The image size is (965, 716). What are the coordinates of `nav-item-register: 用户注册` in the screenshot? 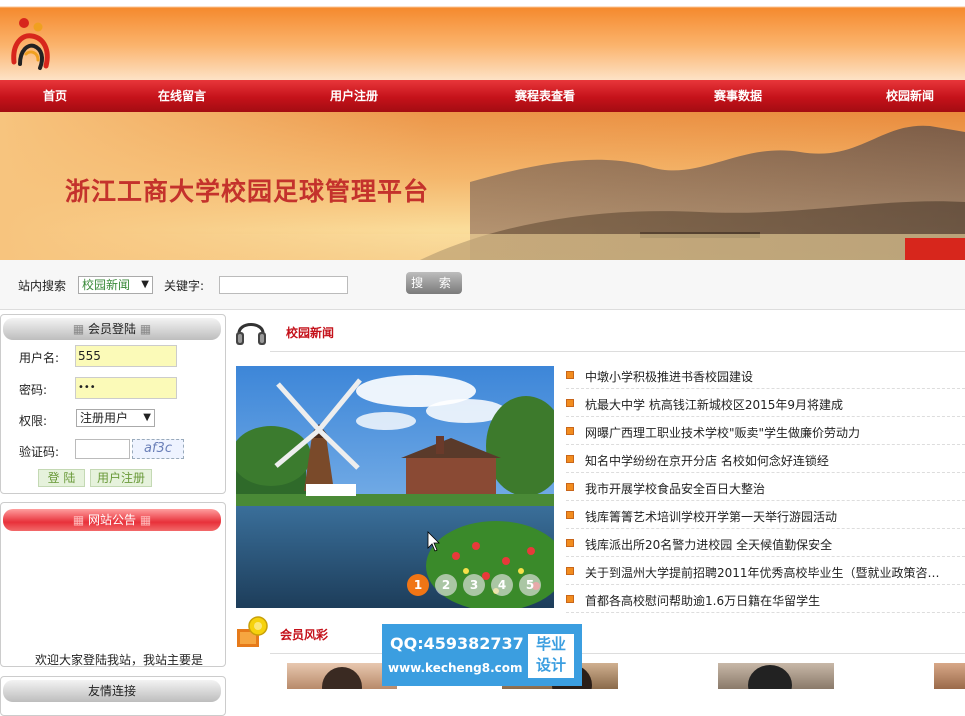 It's located at (354, 96).